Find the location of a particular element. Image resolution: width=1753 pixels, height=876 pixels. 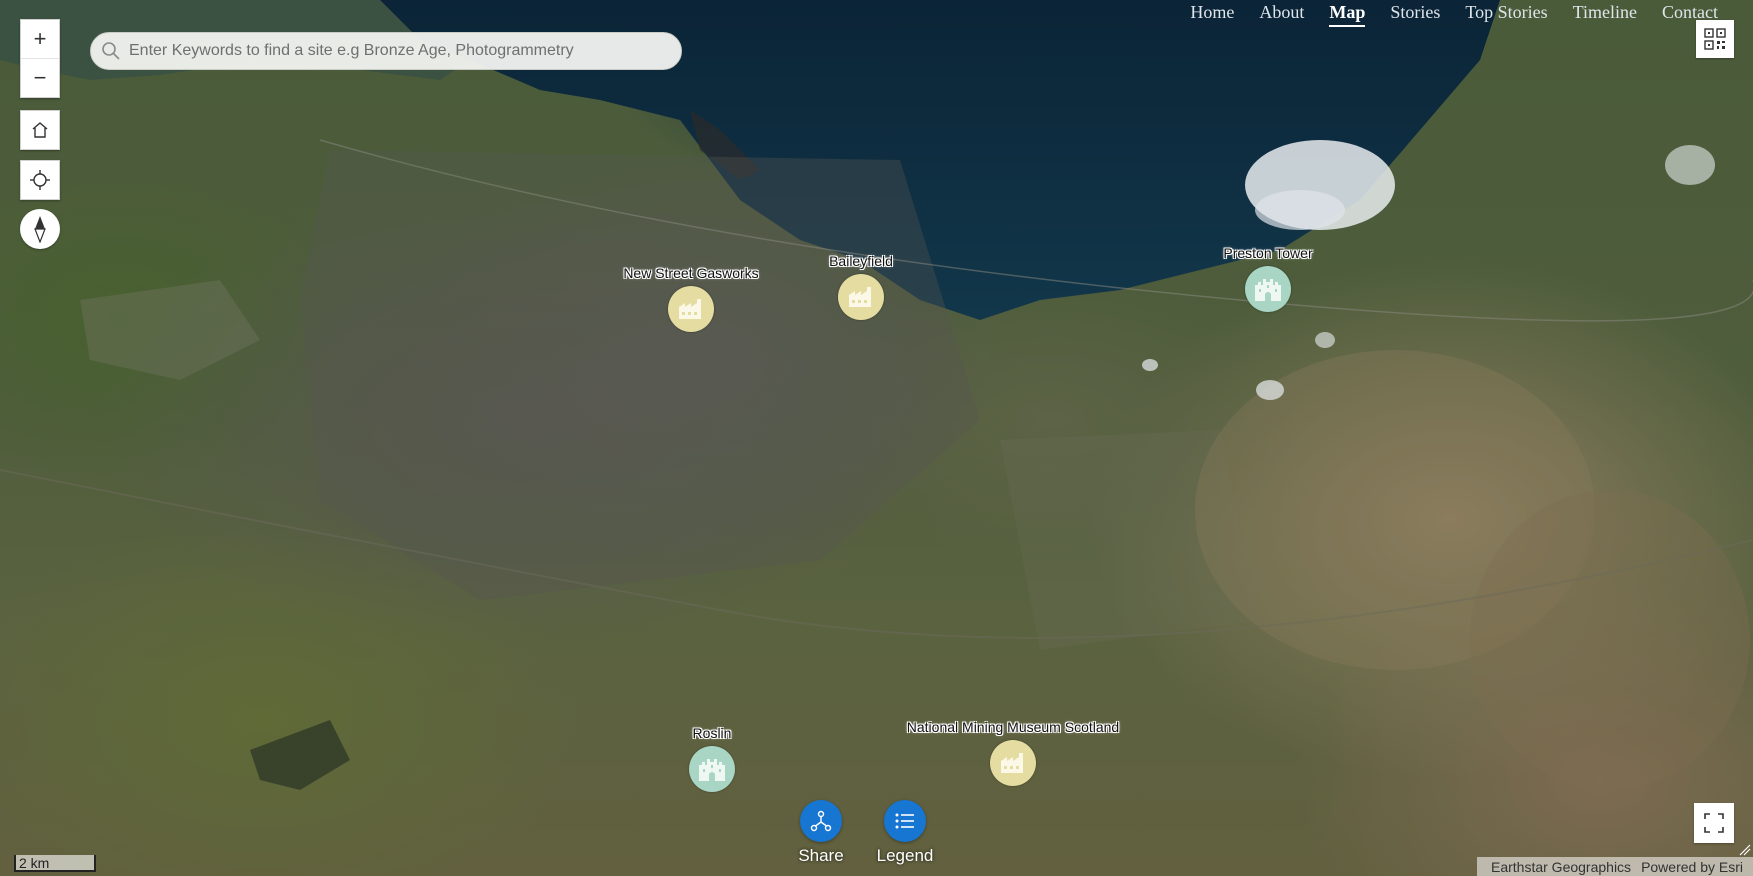

nav-stories: Stories is located at coordinates (1415, 11).